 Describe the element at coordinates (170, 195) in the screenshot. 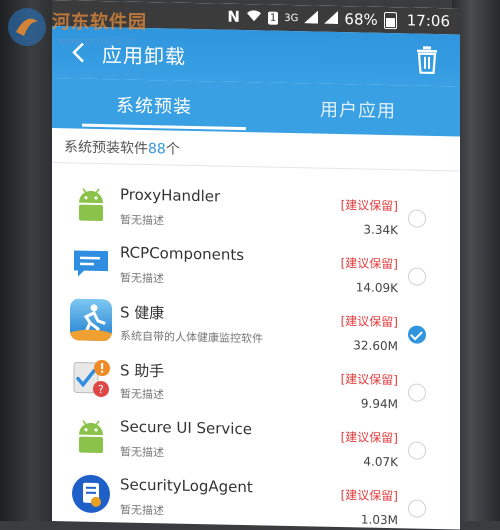

I see `app-name: ProxyHandler` at that location.